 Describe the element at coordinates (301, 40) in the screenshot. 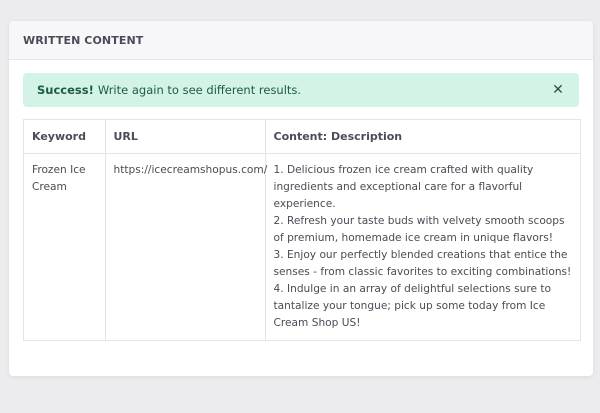

I see `card-header: WRITTEN CONTENT` at that location.